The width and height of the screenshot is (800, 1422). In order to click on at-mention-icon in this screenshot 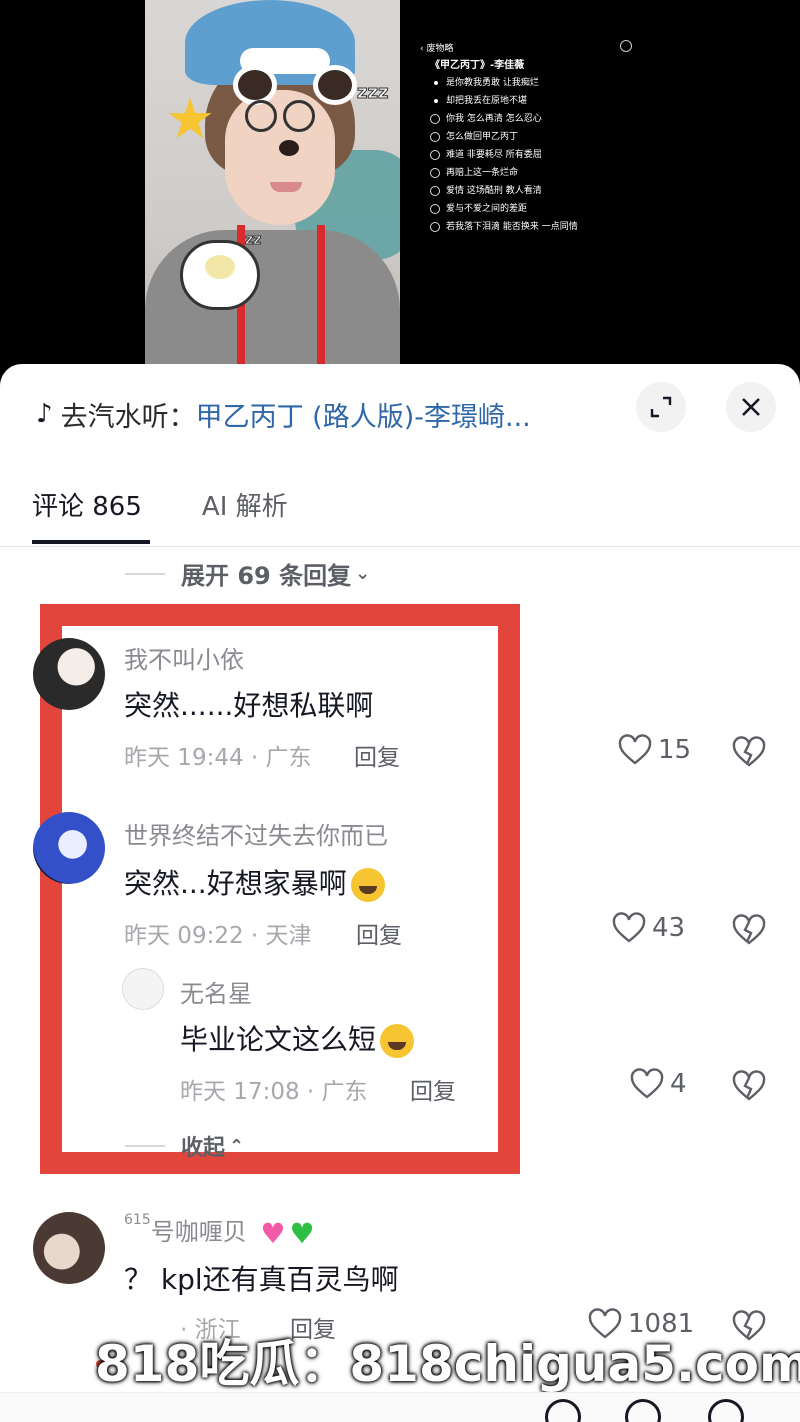, I will do `click(643, 1410)`.